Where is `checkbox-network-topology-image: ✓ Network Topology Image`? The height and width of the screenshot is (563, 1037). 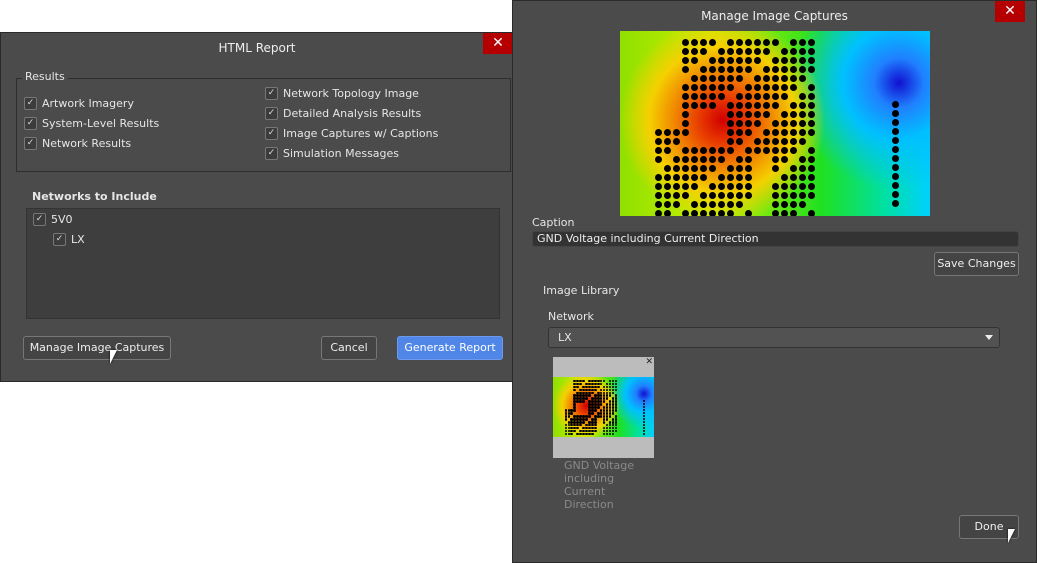 checkbox-network-topology-image: ✓ Network Topology Image is located at coordinates (342, 93).